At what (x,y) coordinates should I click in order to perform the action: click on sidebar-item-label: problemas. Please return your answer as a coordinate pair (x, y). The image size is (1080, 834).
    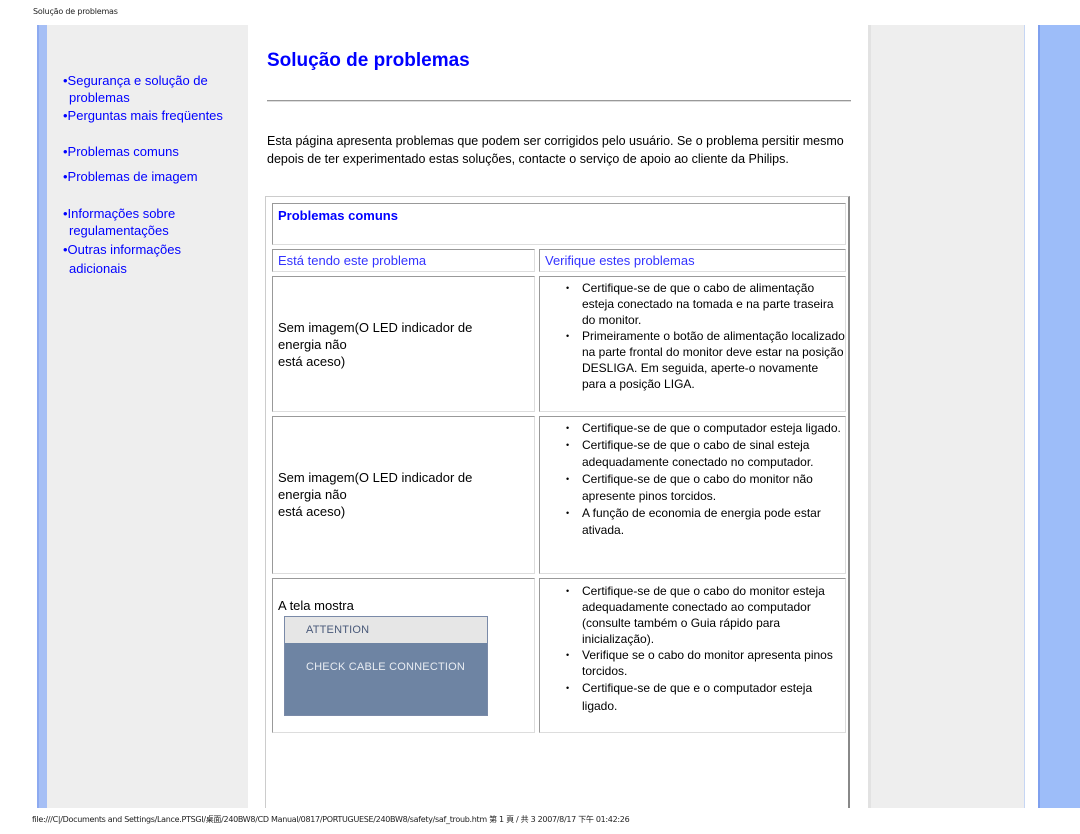
    Looking at the image, I should click on (99, 97).